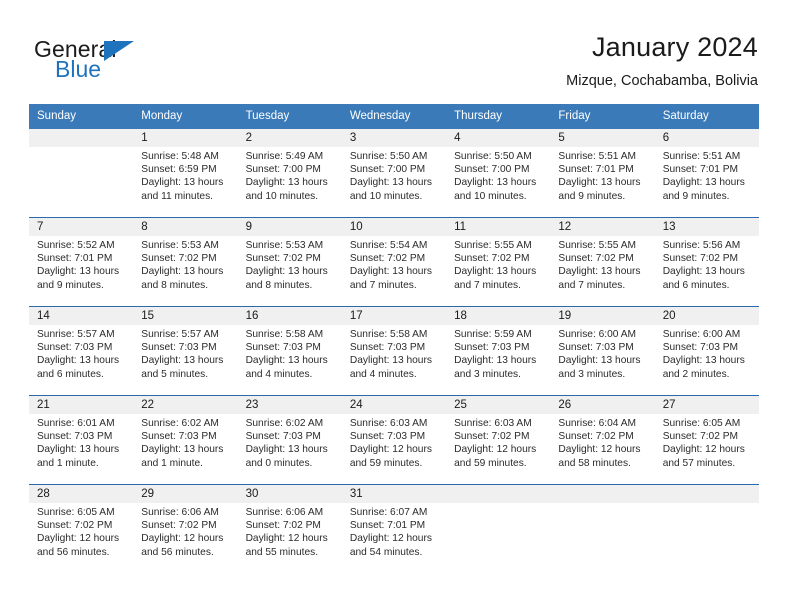 The image size is (792, 612). Describe the element at coordinates (498, 316) in the screenshot. I see `day-number: 18` at that location.